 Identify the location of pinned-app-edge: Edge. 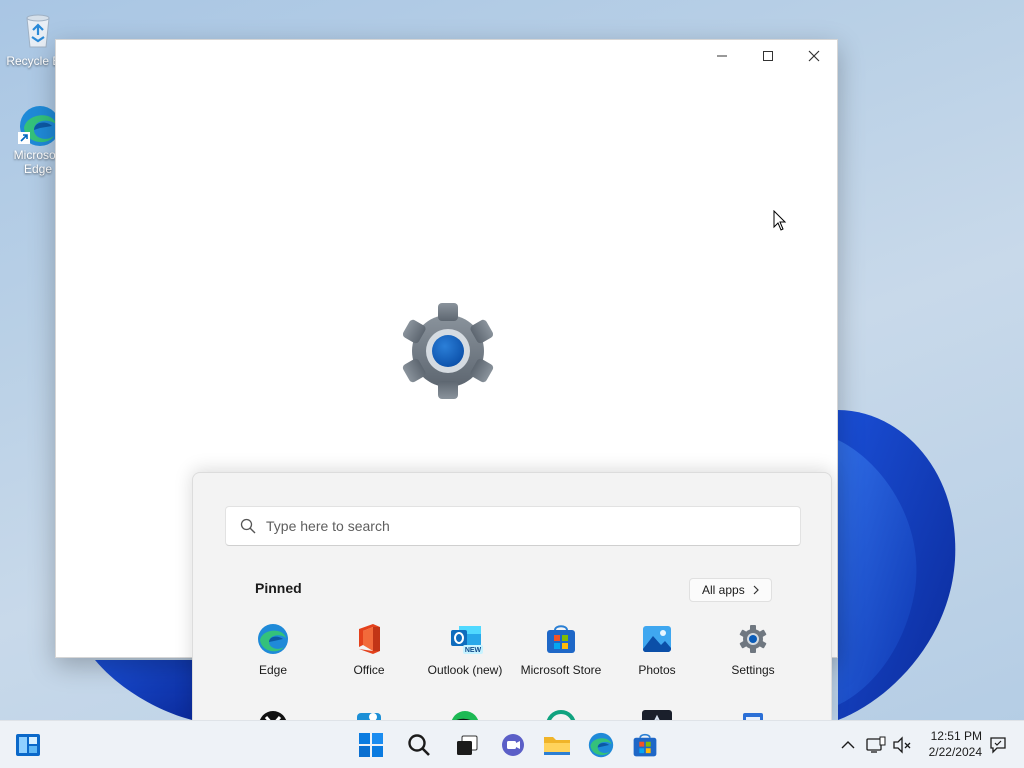
(273, 650).